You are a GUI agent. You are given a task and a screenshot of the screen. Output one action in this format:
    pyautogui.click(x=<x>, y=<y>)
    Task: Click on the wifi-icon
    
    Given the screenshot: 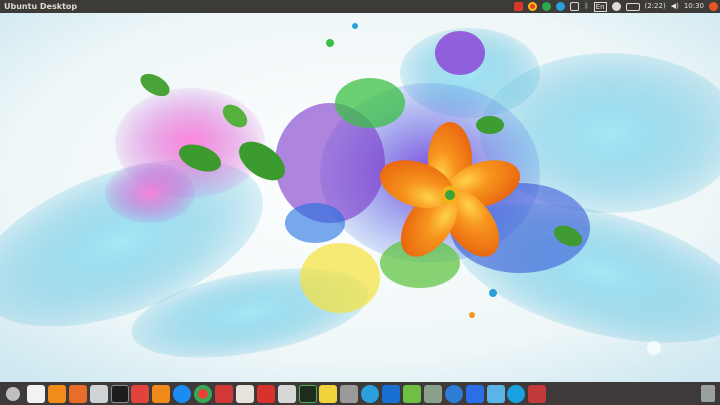 What is the action you would take?
    pyautogui.click(x=575, y=6)
    